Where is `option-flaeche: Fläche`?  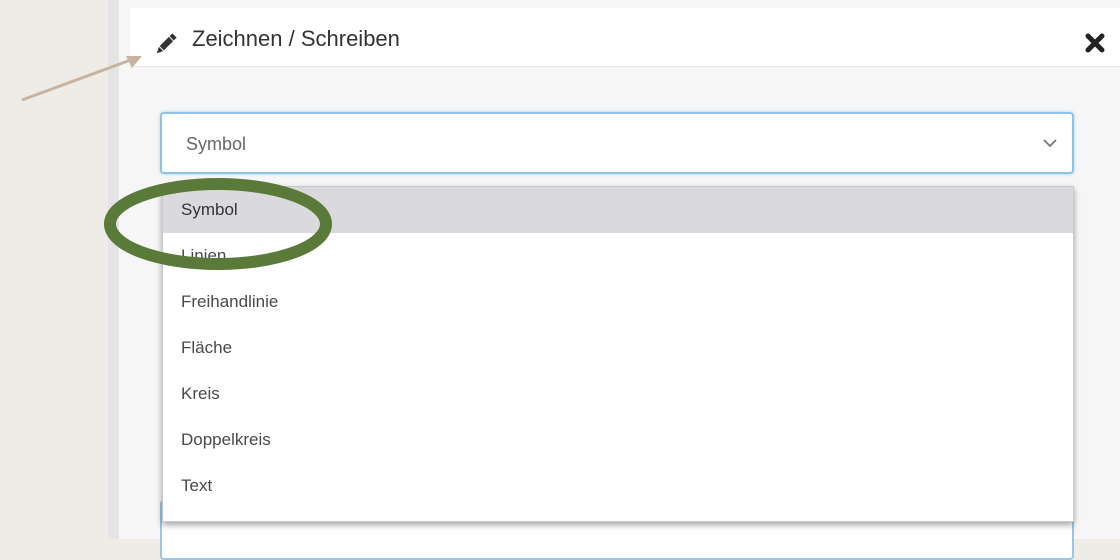
option-flaeche: Fläche is located at coordinates (618, 348).